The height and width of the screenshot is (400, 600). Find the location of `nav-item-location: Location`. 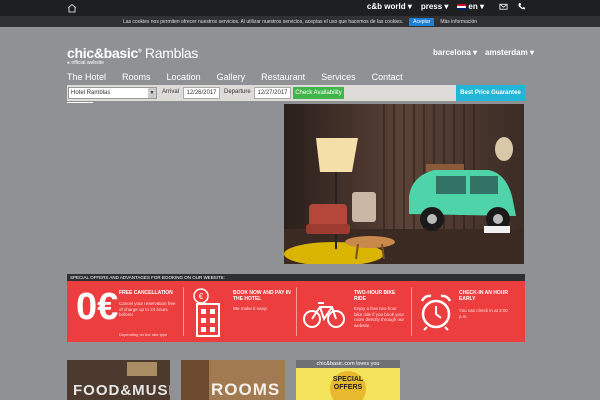

nav-item-location: Location is located at coordinates (184, 77).